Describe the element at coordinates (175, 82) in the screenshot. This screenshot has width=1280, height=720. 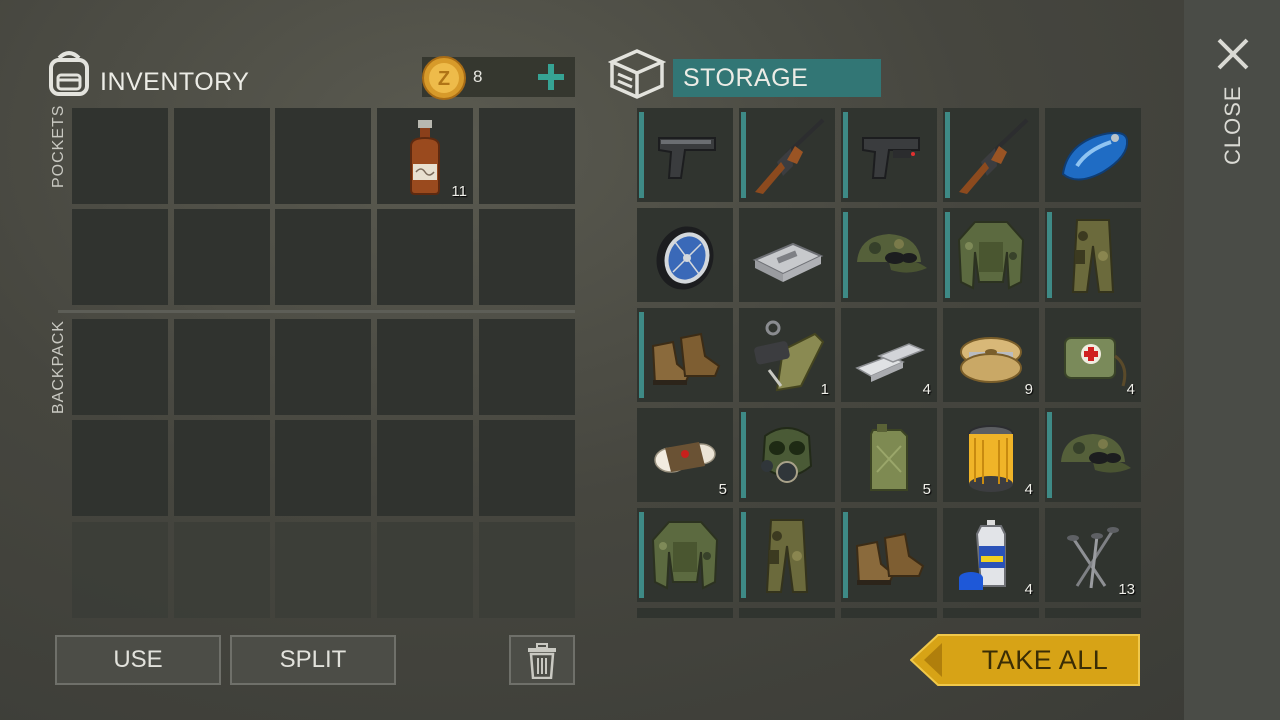
I see `inventory-title: INVENTORY` at that location.